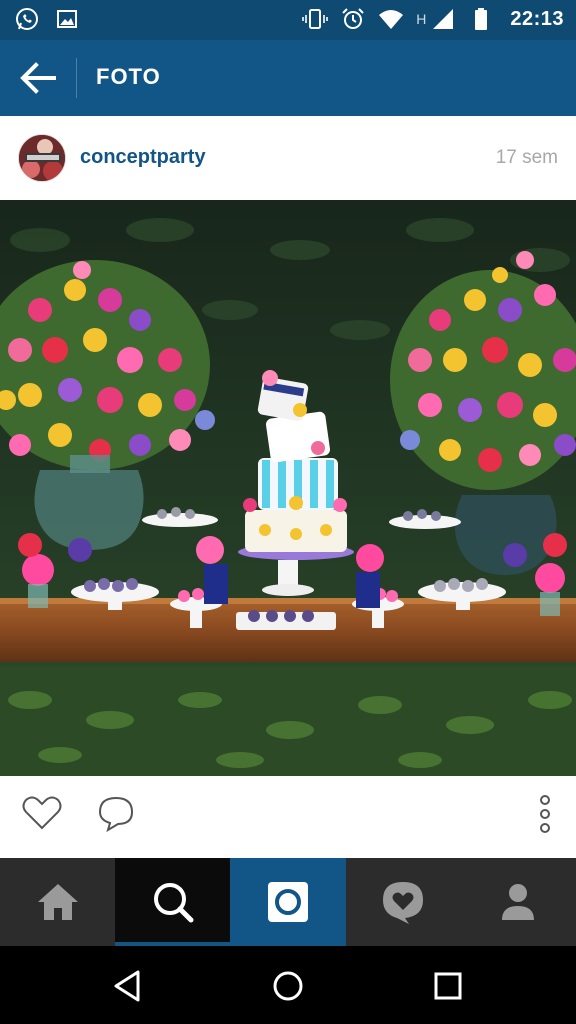 The image size is (576, 1024). What do you see at coordinates (537, 18) in the screenshot?
I see `status-clock: 22:13` at bounding box center [537, 18].